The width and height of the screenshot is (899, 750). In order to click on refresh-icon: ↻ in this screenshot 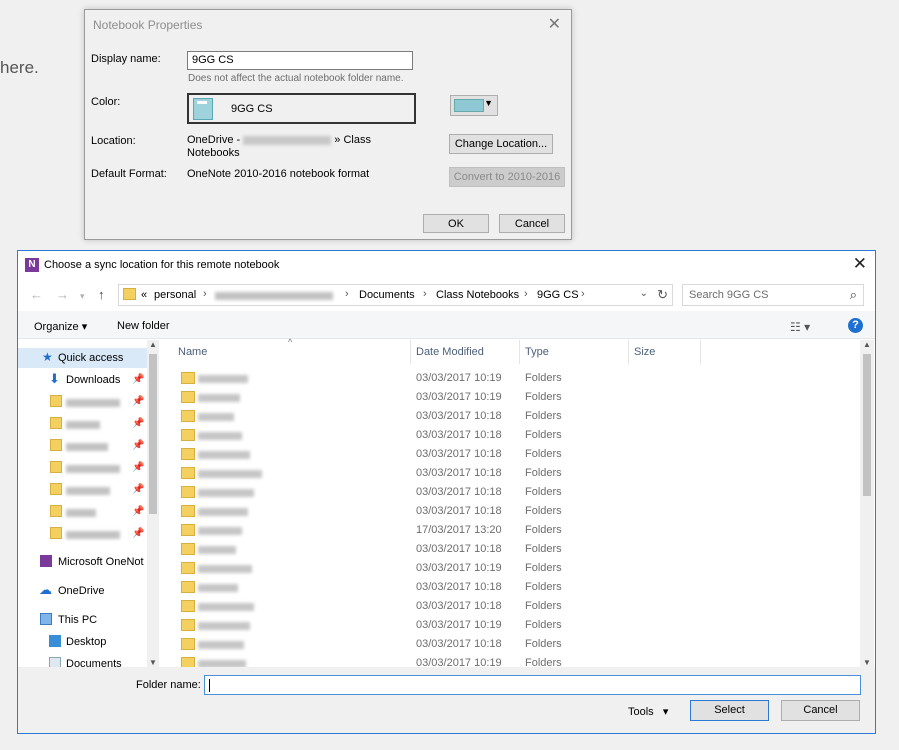, I will do `click(662, 295)`.